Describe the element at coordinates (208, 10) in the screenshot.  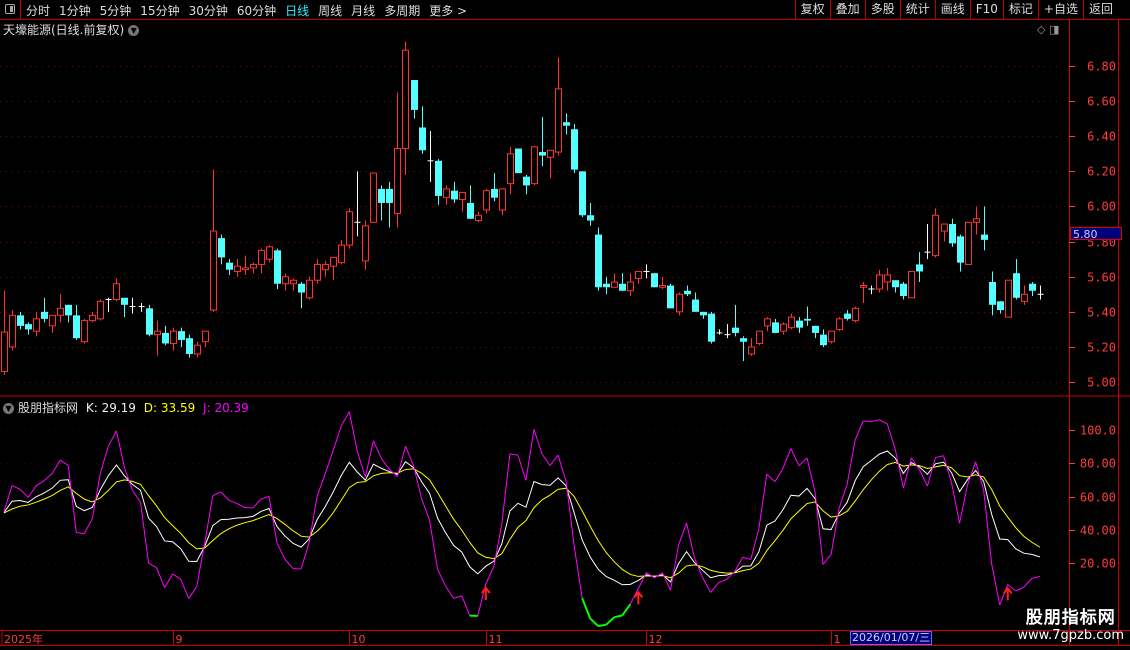
I see `period-tab: 30分钟` at that location.